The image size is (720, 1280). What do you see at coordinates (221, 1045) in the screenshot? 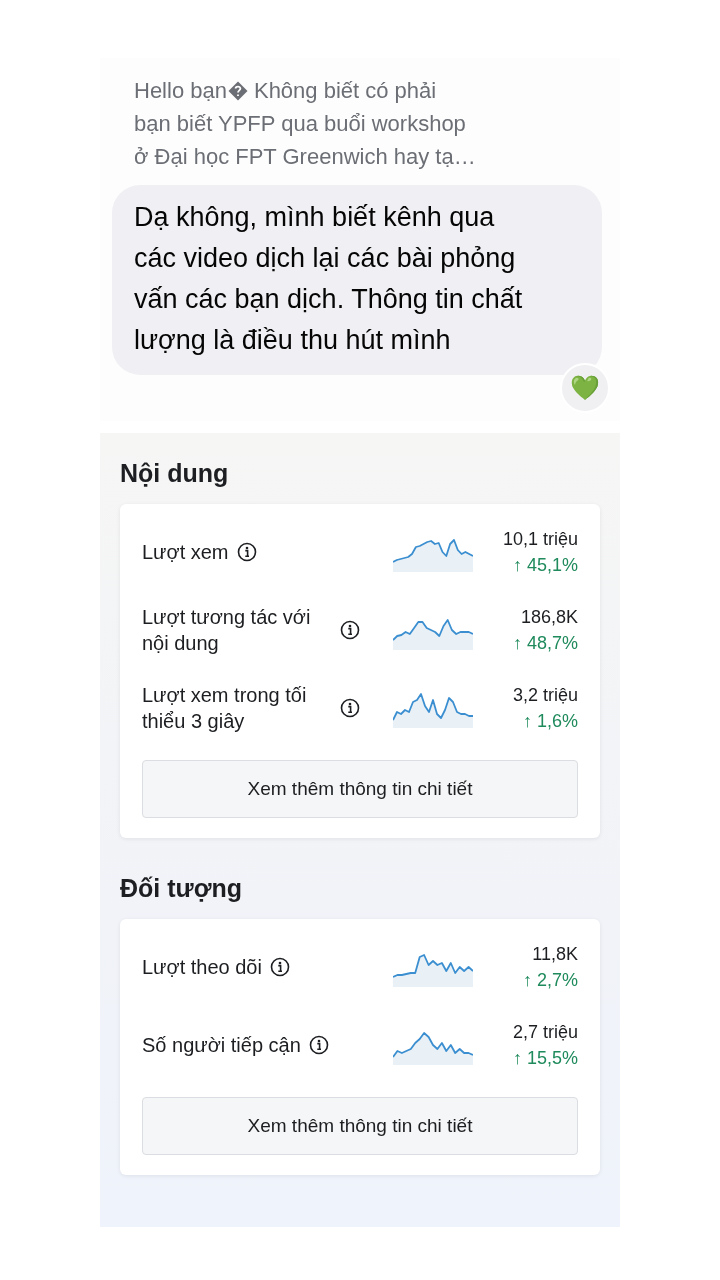
I see `metric-label: Số người tiếp cận` at bounding box center [221, 1045].